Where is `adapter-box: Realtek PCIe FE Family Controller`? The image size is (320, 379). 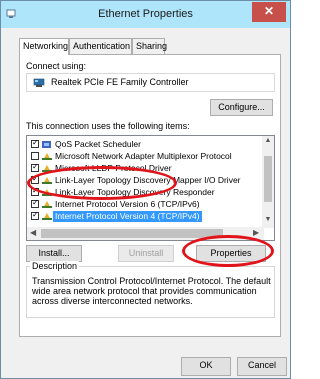
adapter-box: Realtek PCIe FE Family Controller is located at coordinates (150, 82).